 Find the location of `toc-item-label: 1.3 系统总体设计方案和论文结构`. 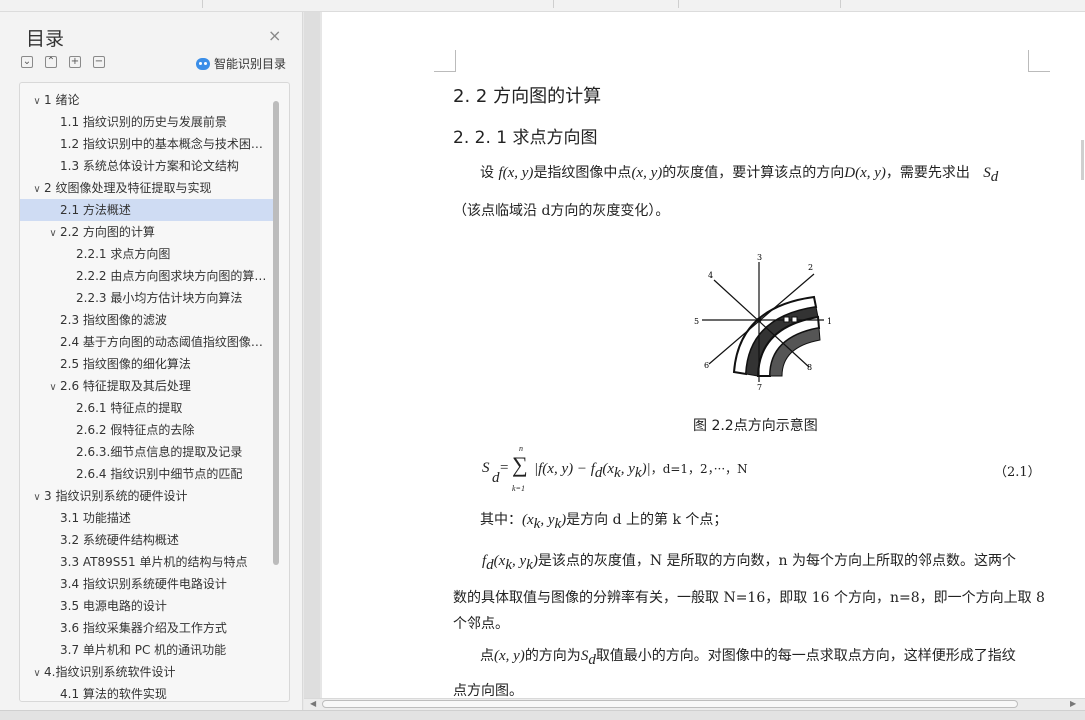

toc-item-label: 1.3 系统总体设计方案和论文结构 is located at coordinates (149, 166).